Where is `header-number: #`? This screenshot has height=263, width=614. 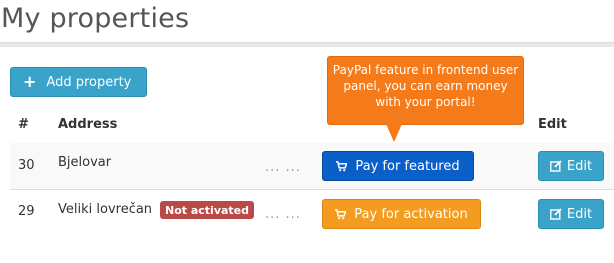
header-number: # is located at coordinates (23, 124).